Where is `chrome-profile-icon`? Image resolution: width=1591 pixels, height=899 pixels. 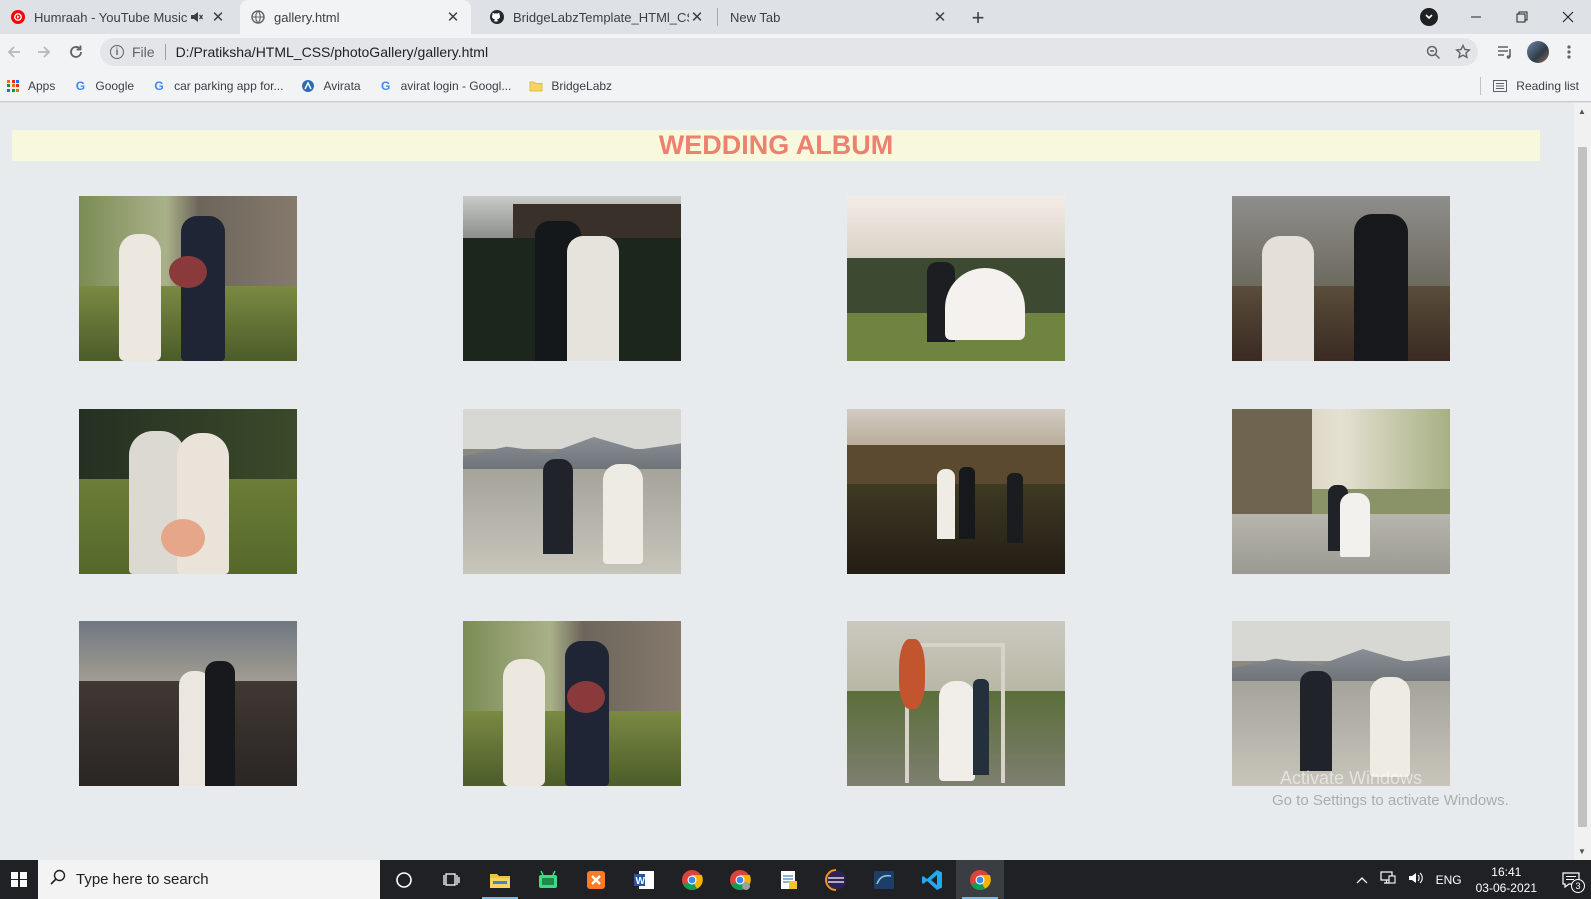
chrome-profile-icon is located at coordinates (740, 879).